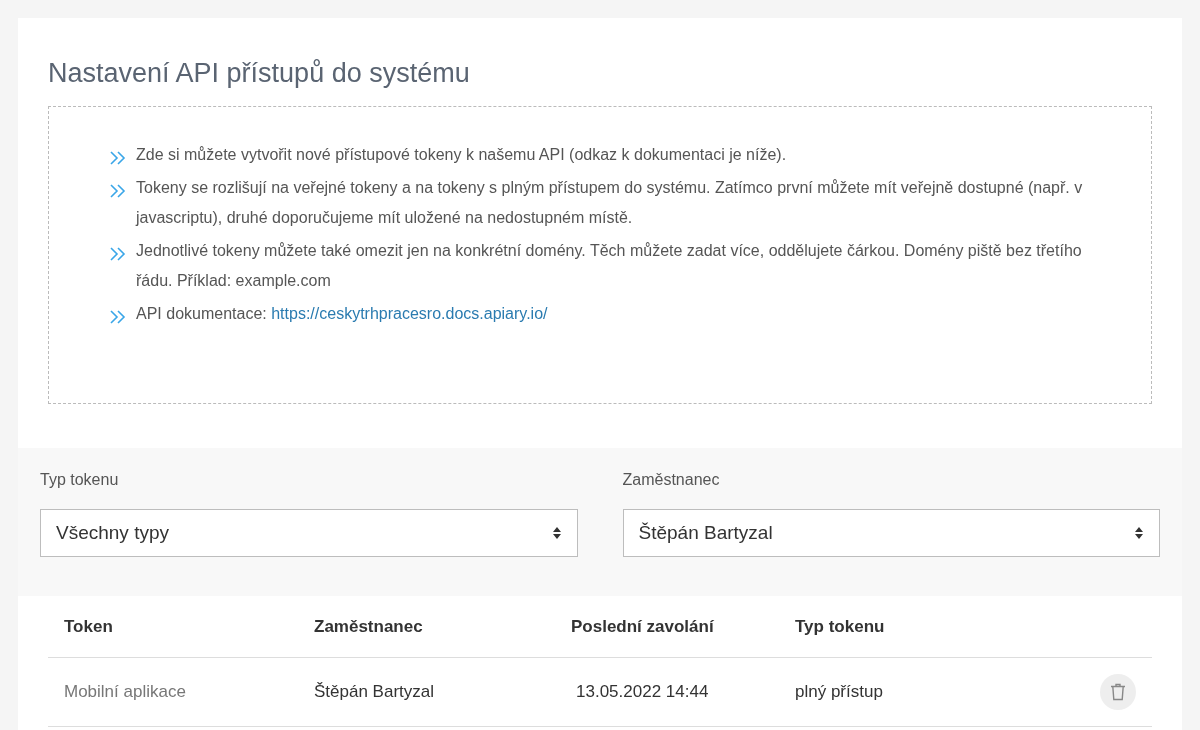  I want to click on select-field: Štěpán Bartyzal, so click(891, 533).